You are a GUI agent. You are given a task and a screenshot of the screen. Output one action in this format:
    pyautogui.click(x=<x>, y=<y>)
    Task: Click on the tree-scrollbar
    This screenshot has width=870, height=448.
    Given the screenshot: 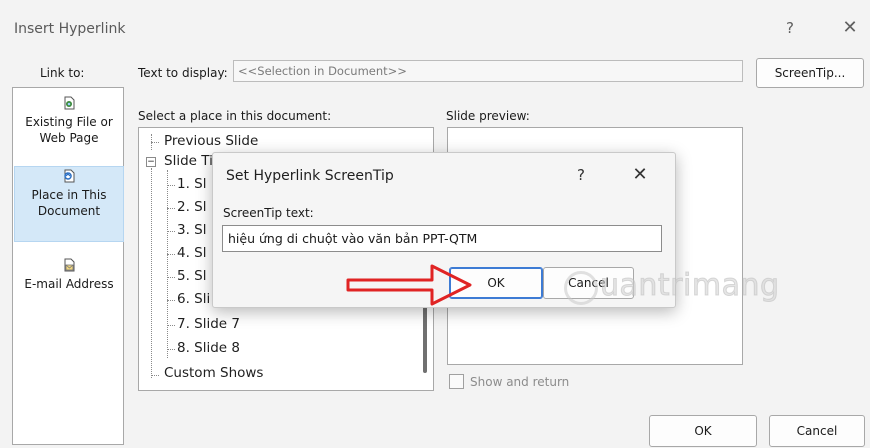 What is the action you would take?
    pyautogui.click(x=425, y=338)
    